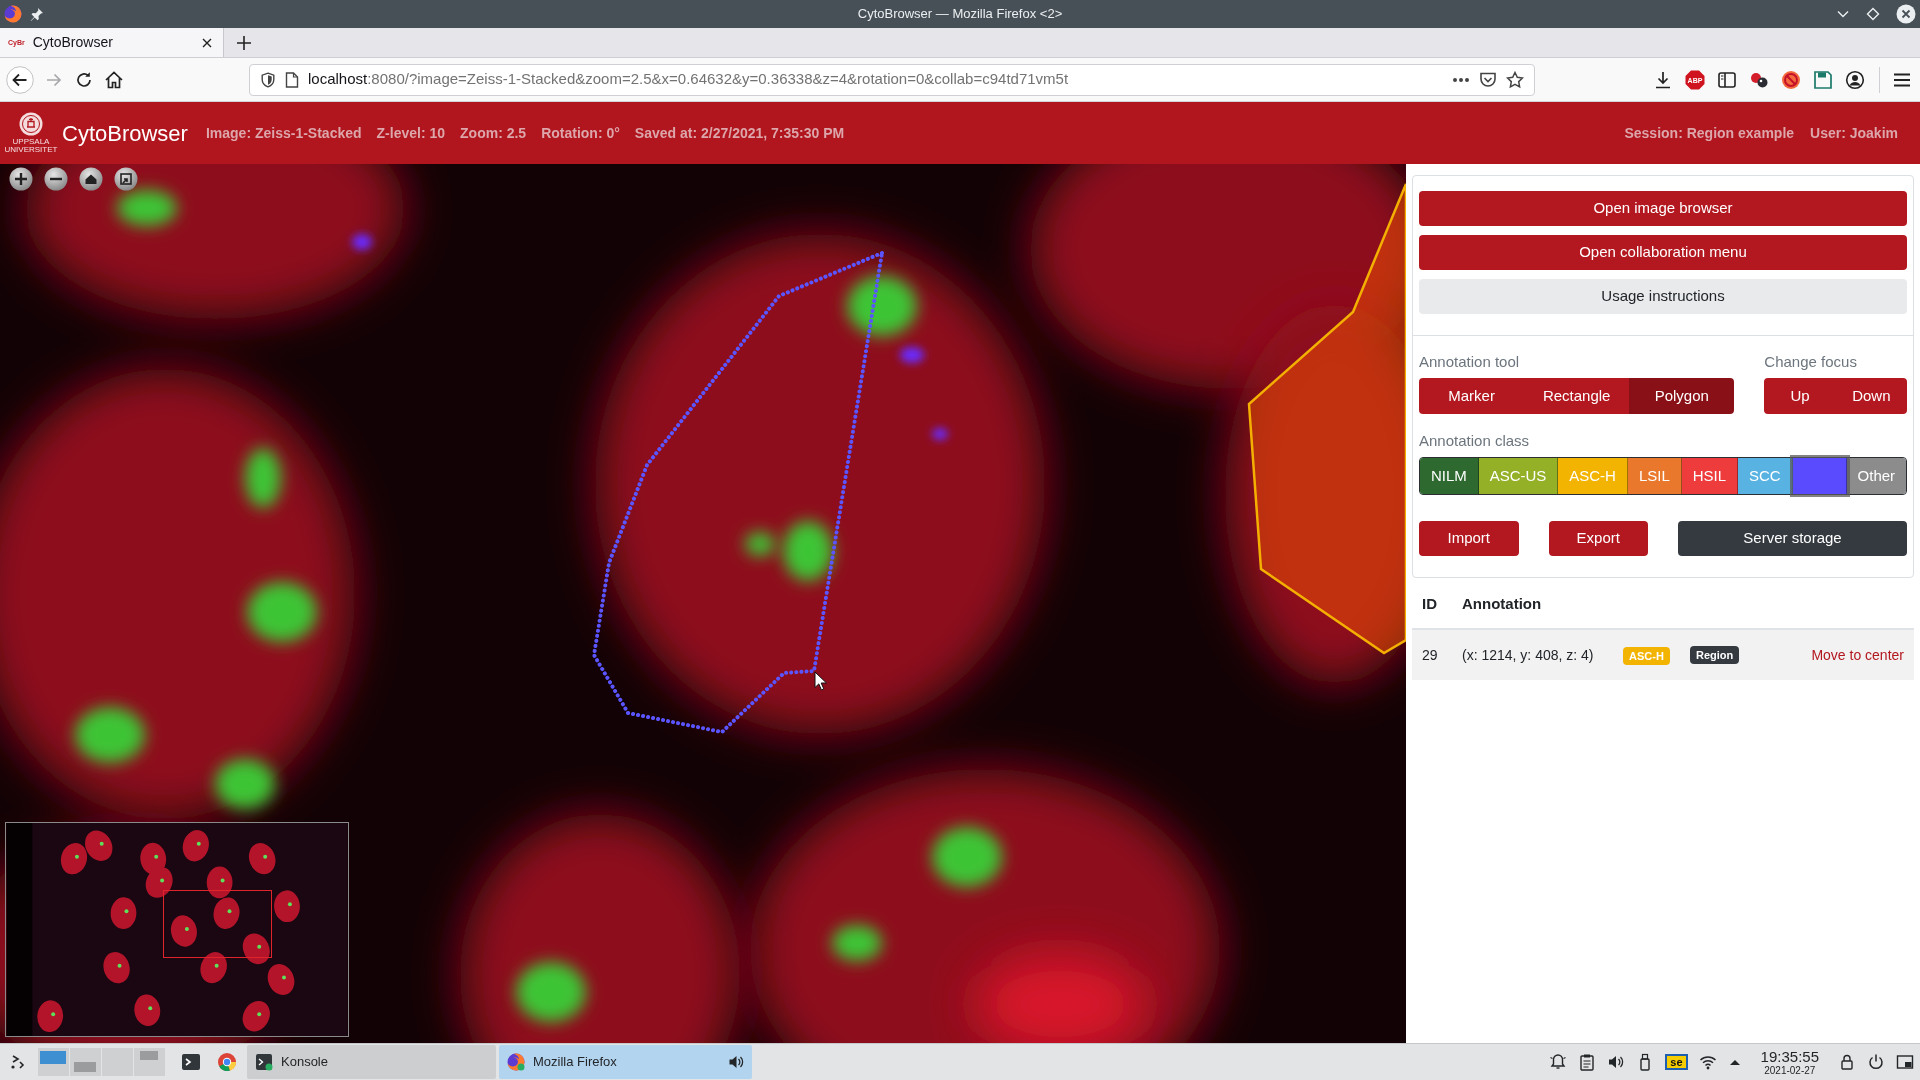 The height and width of the screenshot is (1080, 1920). Describe the element at coordinates (1854, 133) in the screenshot. I see `user-label: User: Joakim` at that location.